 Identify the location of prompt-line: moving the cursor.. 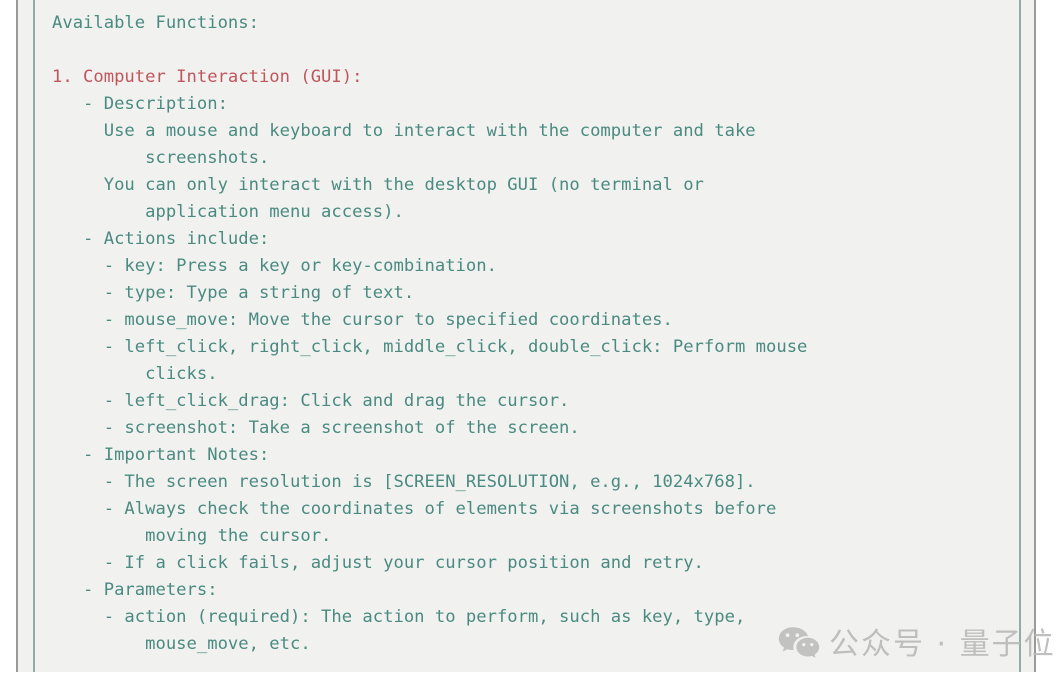
(192, 536).